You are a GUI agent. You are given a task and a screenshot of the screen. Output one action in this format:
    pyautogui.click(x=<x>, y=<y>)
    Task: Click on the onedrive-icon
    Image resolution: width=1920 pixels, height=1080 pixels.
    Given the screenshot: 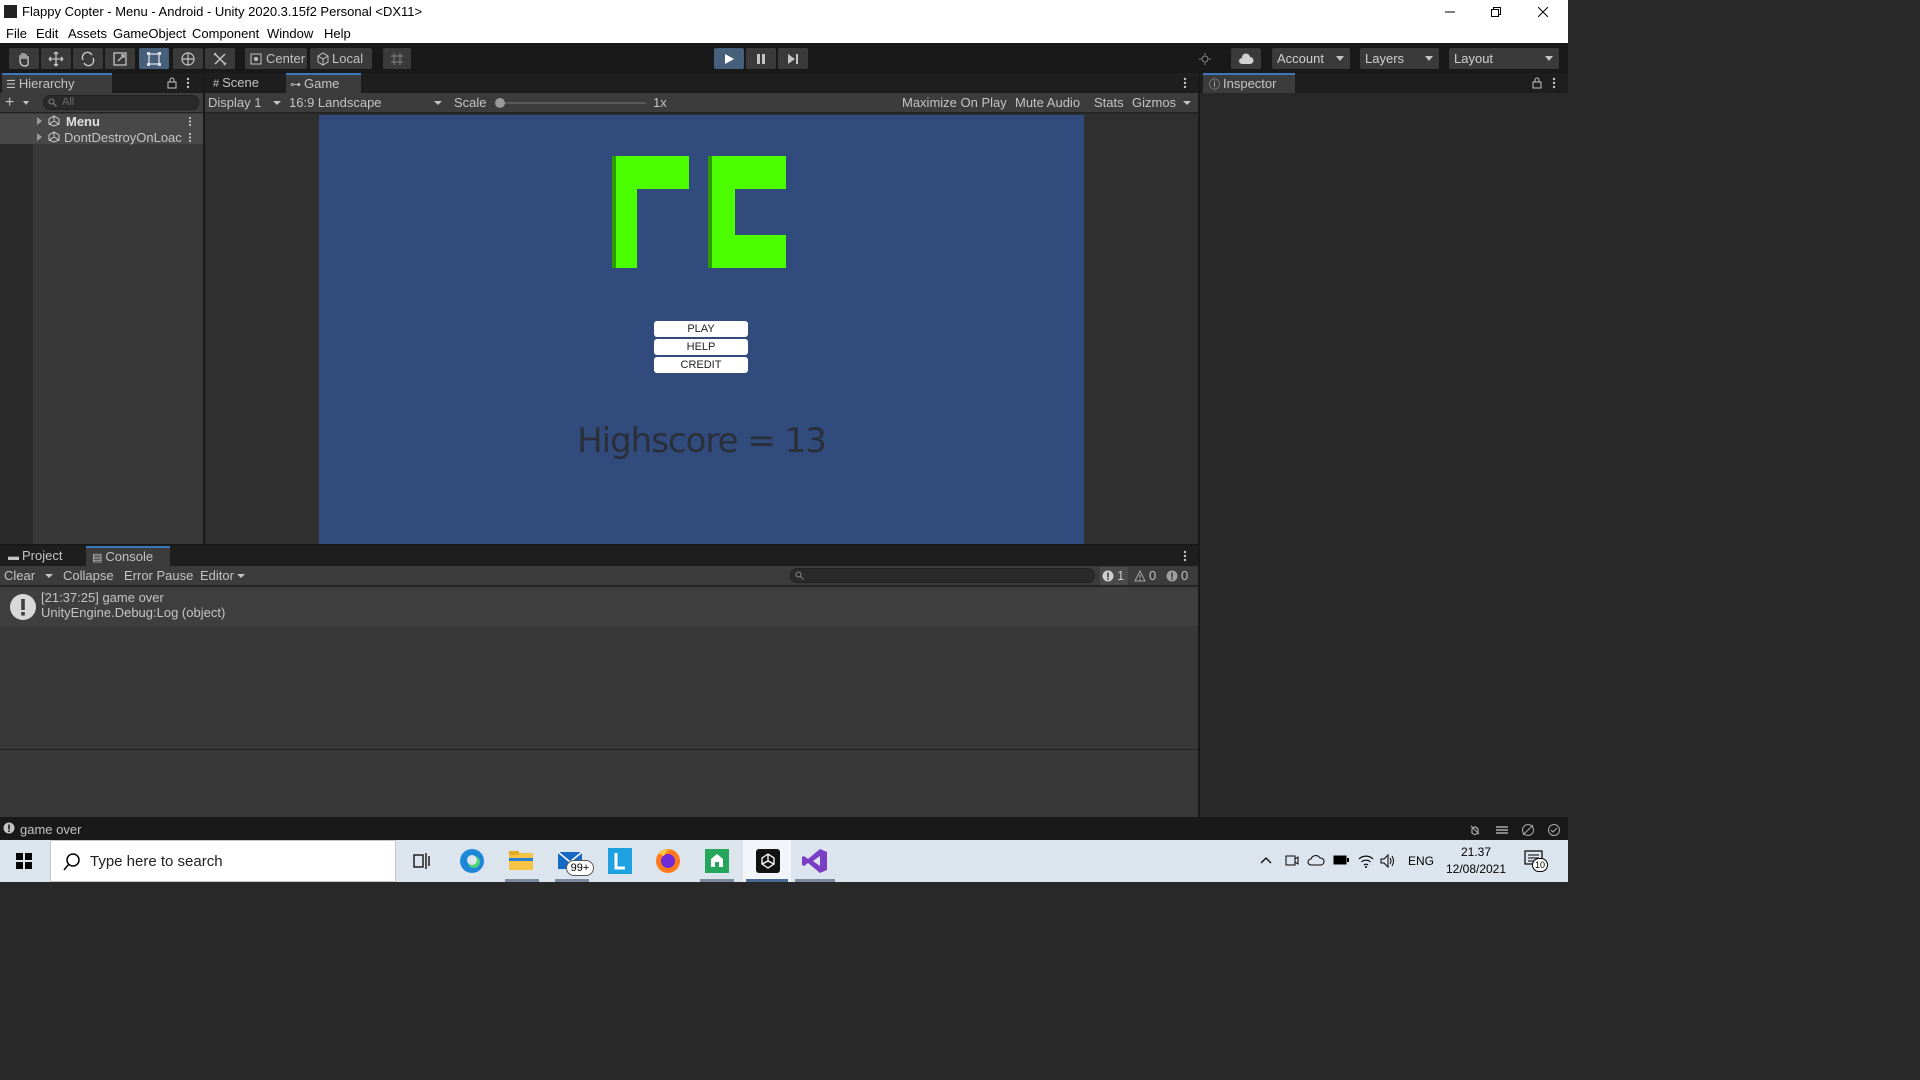 What is the action you would take?
    pyautogui.click(x=1316, y=860)
    